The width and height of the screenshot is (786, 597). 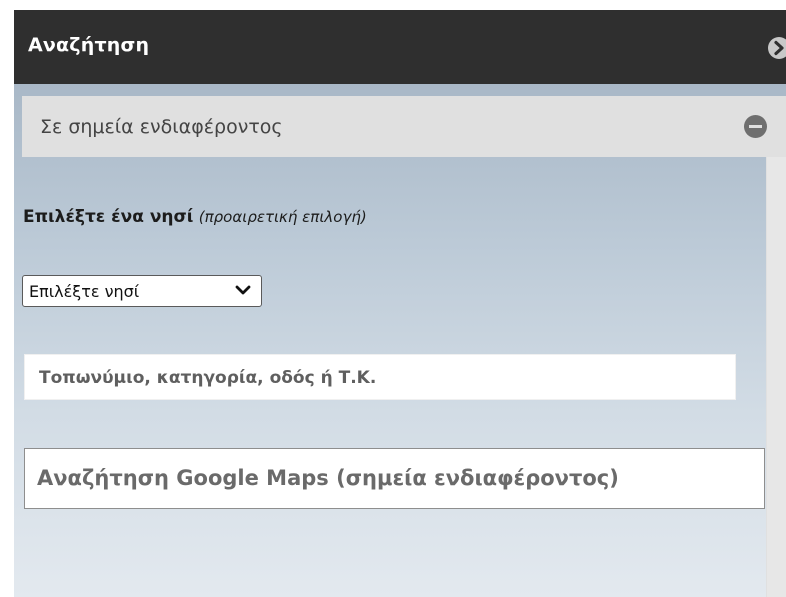 What do you see at coordinates (208, 378) in the screenshot?
I see `place-search-placeholder: Τοπωνύμιο, κατηγορία, οδός ή Τ.Κ.` at bounding box center [208, 378].